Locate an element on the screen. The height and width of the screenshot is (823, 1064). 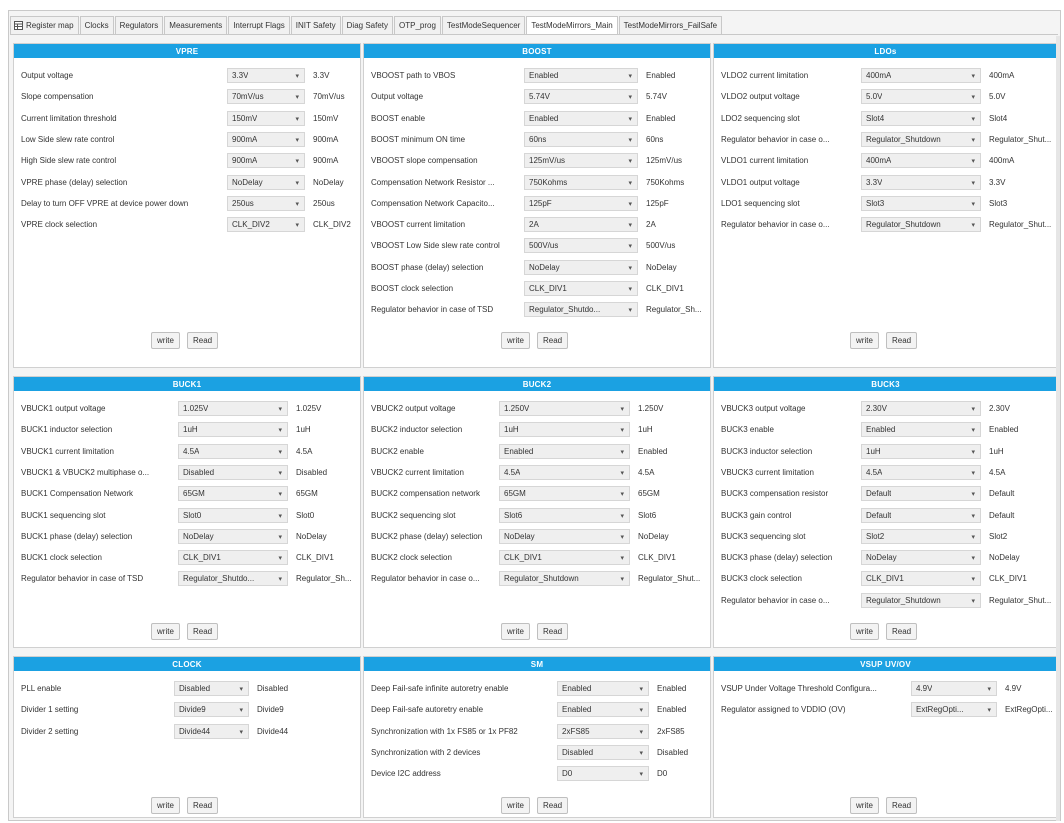
tab-init-safety: INIT Safety is located at coordinates (315, 25).